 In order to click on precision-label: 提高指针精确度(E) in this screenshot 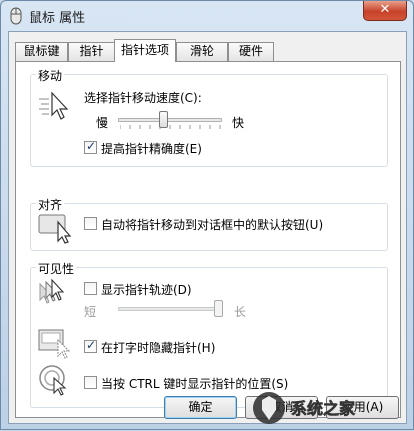, I will do `click(151, 149)`.